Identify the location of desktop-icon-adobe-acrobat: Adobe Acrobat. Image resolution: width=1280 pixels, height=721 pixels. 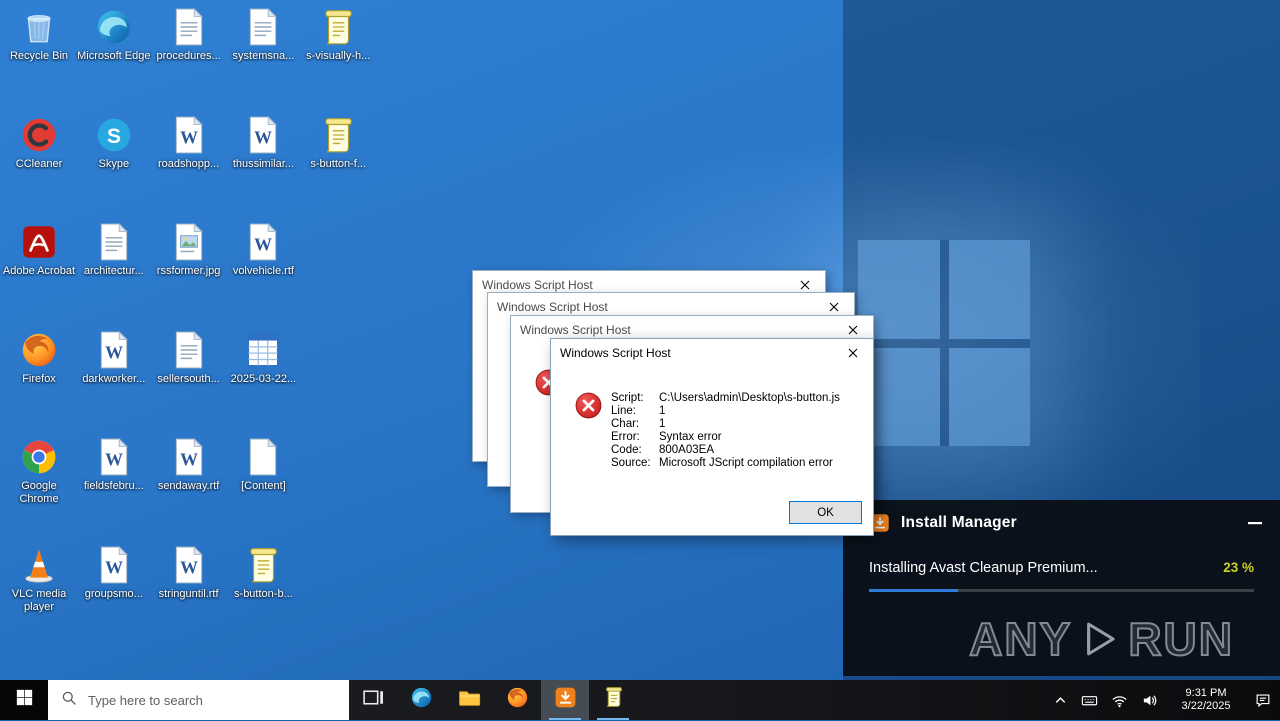
(39, 249).